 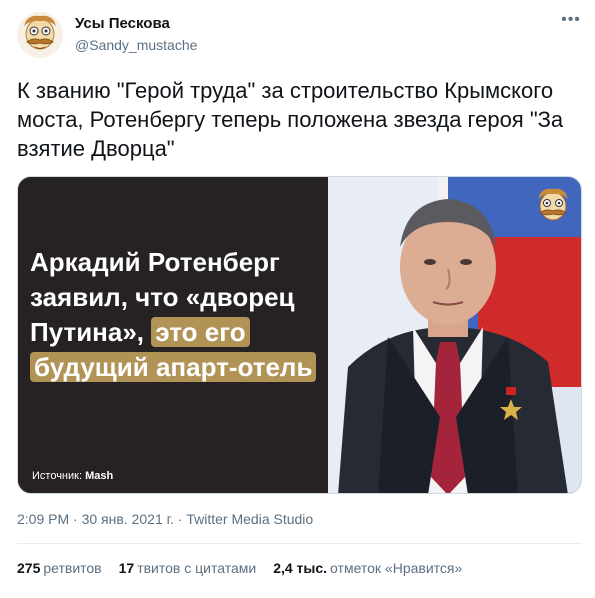 I want to click on headline-highlight-2: будущий апарт-отель, so click(x=173, y=367).